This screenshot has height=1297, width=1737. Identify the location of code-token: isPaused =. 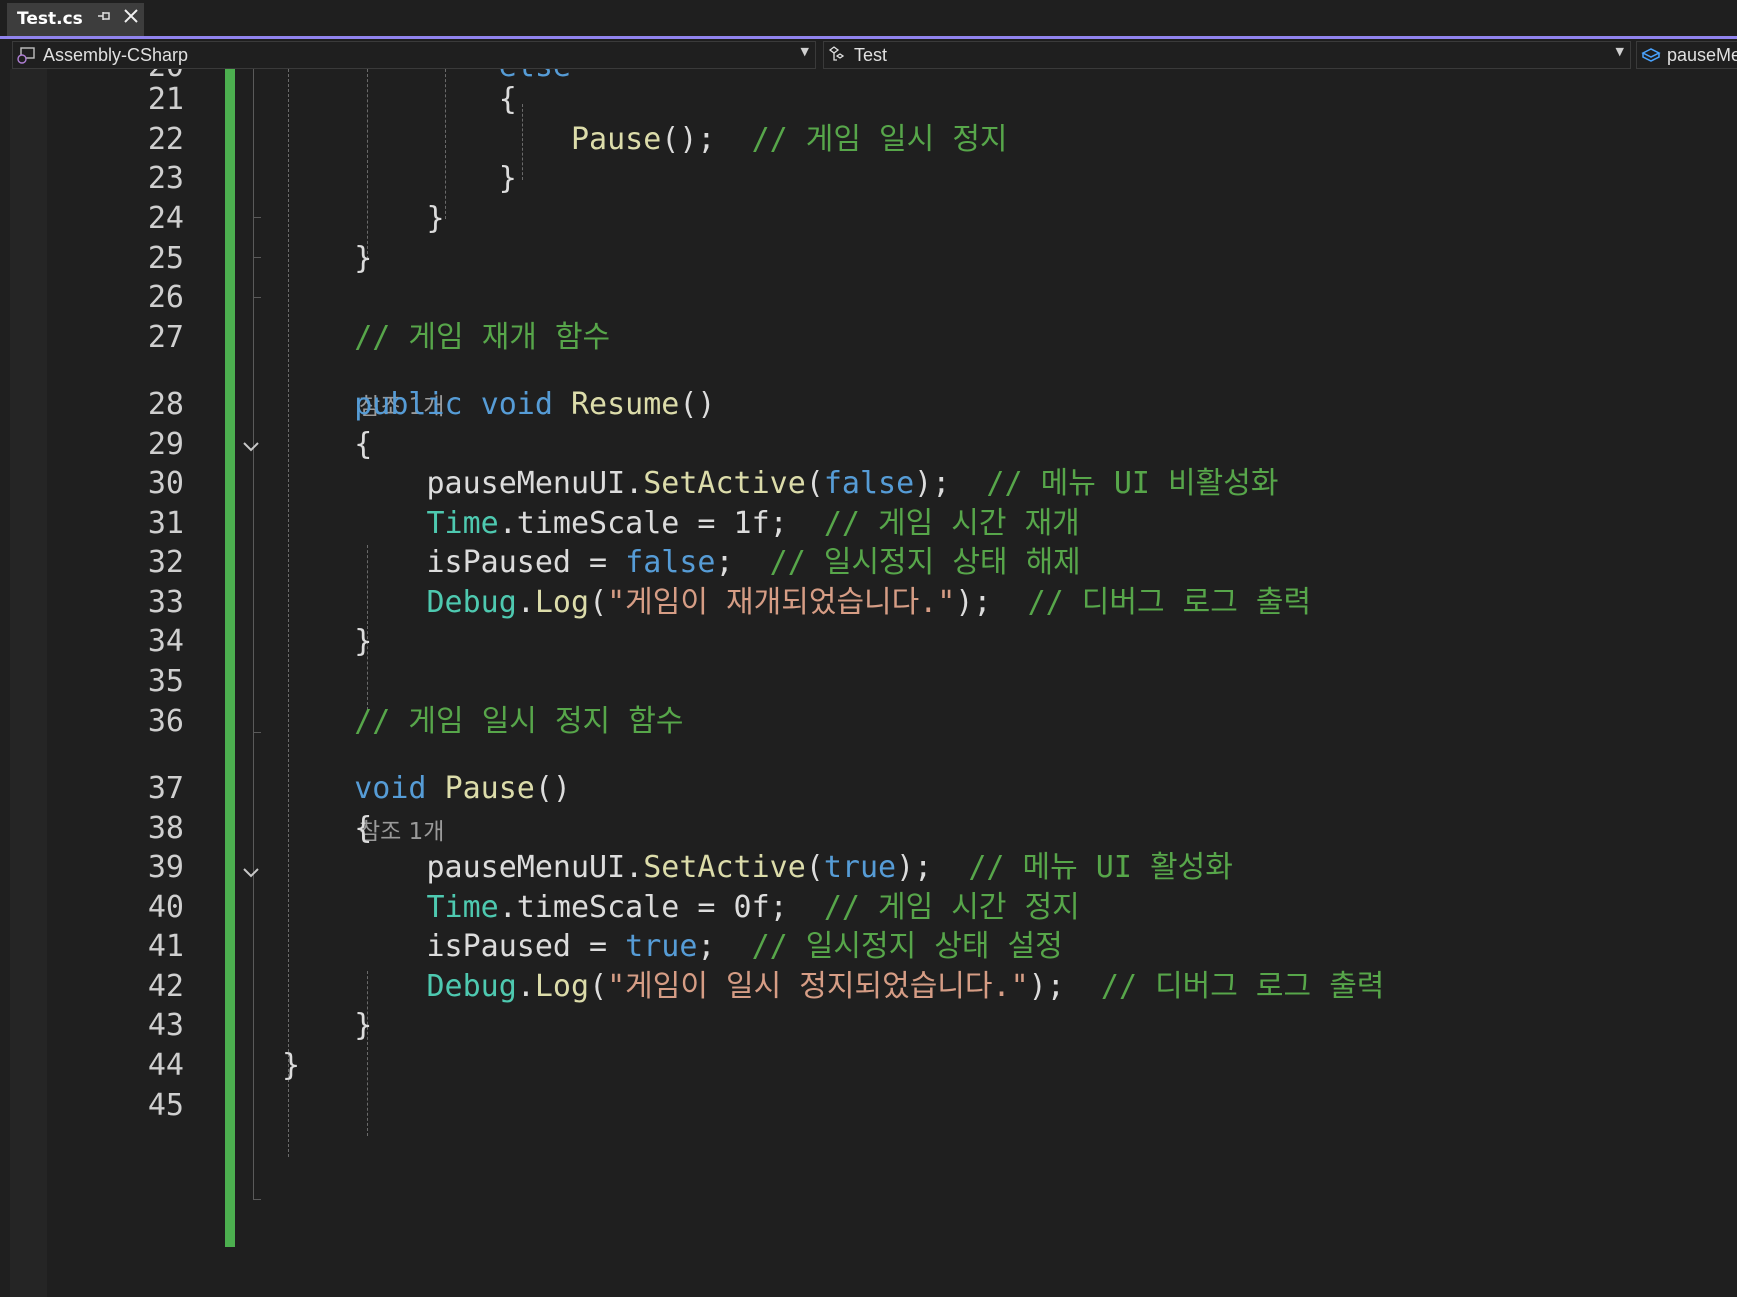
(454, 562).